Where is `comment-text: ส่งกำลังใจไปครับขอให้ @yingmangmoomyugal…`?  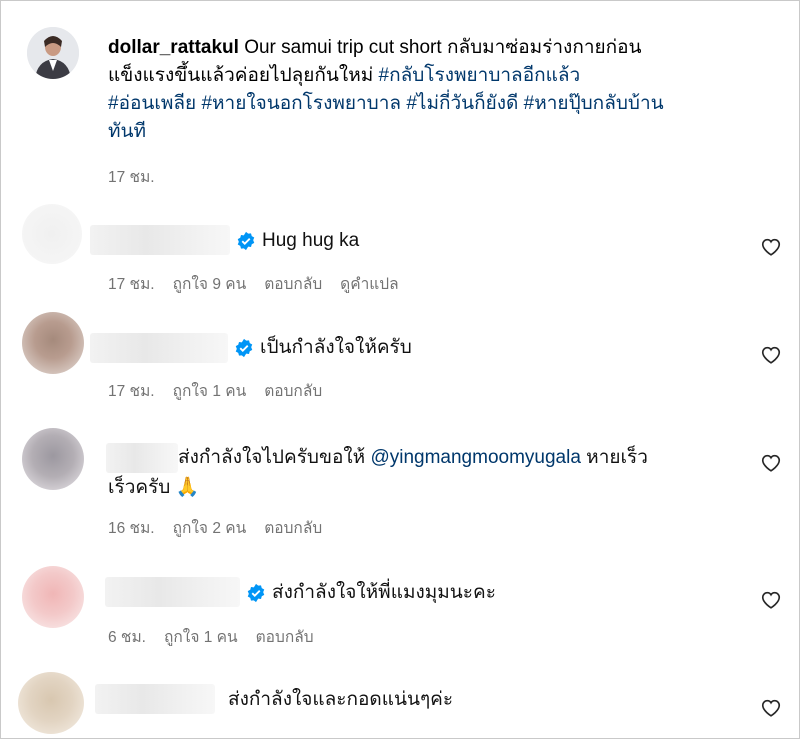 comment-text: ส่งกำลังใจไปครับขอให้ @yingmangmoomyugal… is located at coordinates (413, 458).